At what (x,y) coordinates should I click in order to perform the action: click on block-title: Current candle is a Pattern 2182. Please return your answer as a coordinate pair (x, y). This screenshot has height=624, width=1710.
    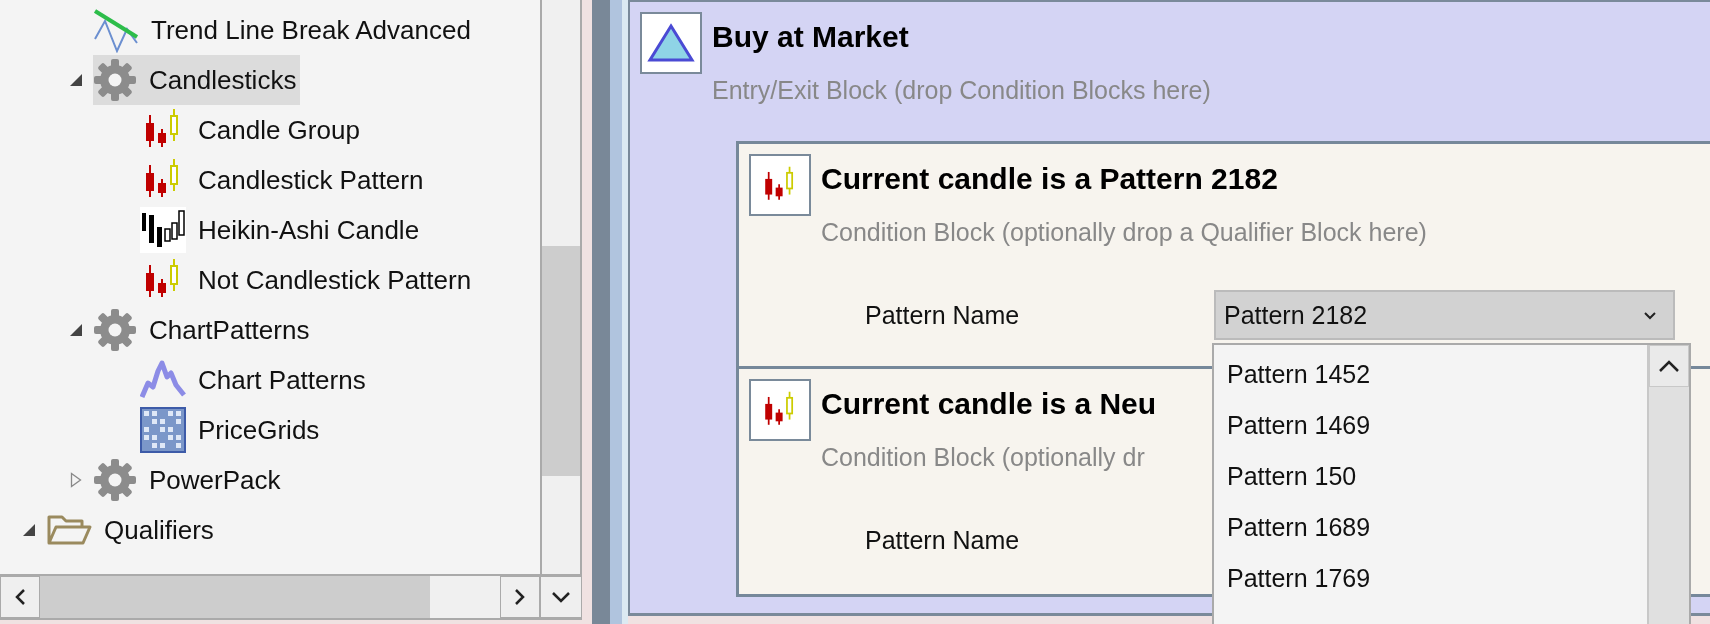
    Looking at the image, I should click on (1050, 179).